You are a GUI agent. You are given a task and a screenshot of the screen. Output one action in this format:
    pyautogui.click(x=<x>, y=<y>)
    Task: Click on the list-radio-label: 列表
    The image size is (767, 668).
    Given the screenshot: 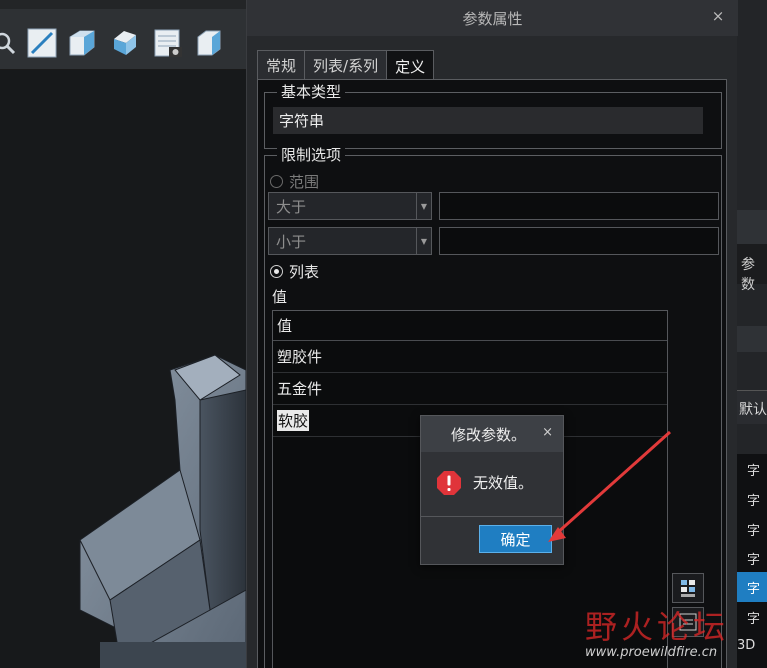 What is the action you would take?
    pyautogui.click(x=304, y=272)
    